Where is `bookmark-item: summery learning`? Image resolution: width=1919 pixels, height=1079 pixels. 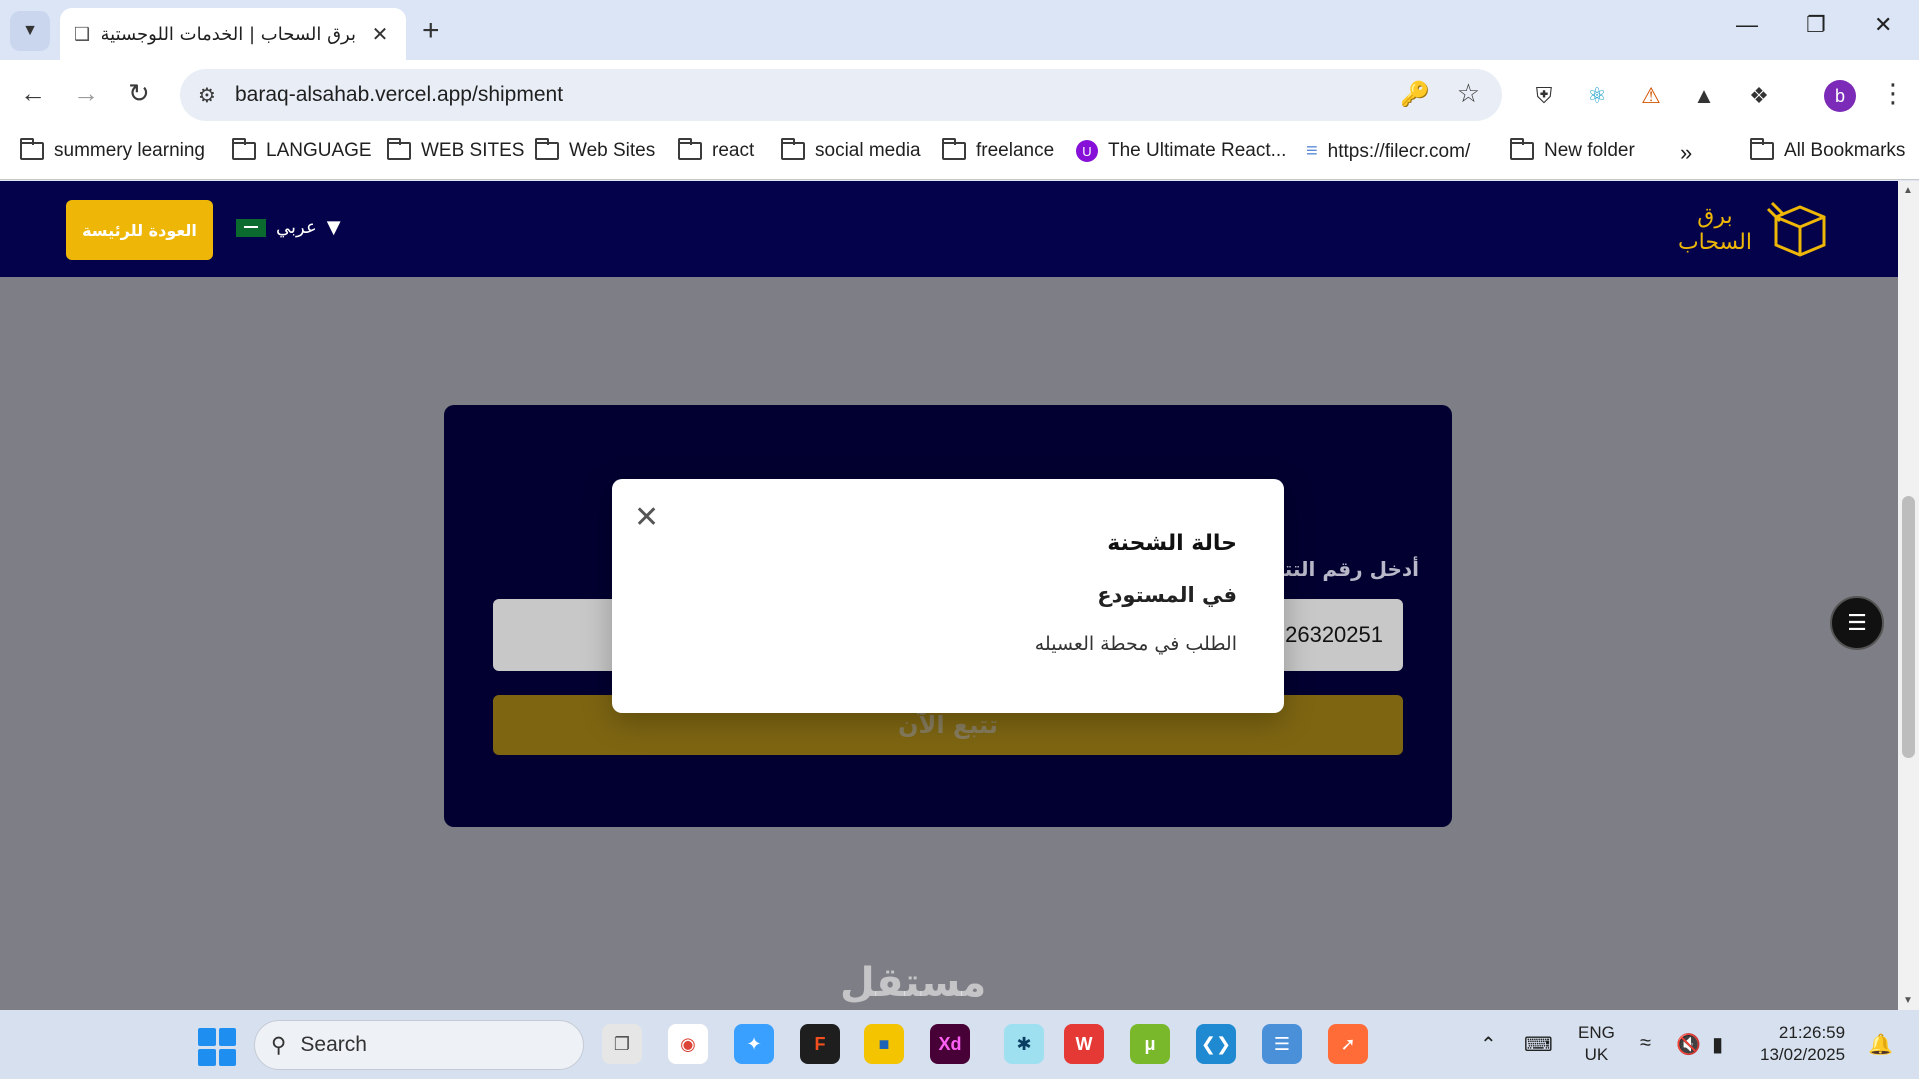
bookmark-item: summery learning is located at coordinates (112, 150).